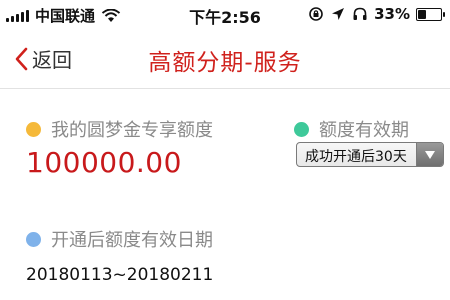  I want to click on lock-rotation-icon, so click(316, 14).